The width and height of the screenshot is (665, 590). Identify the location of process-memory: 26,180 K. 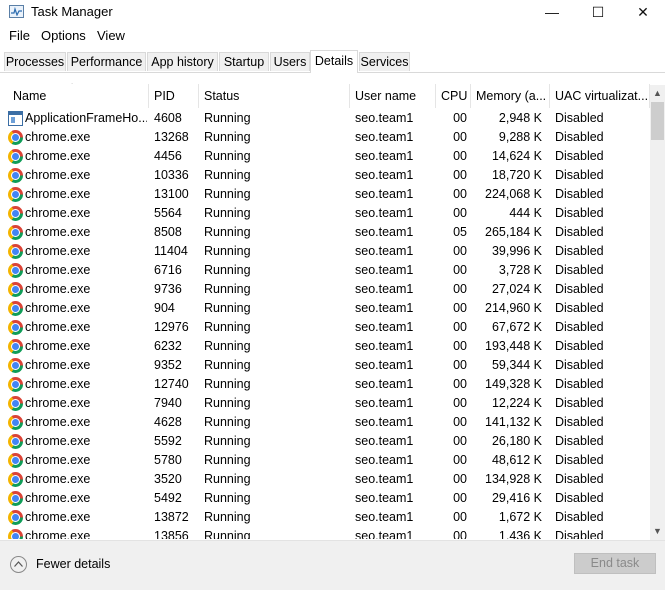
(516, 441).